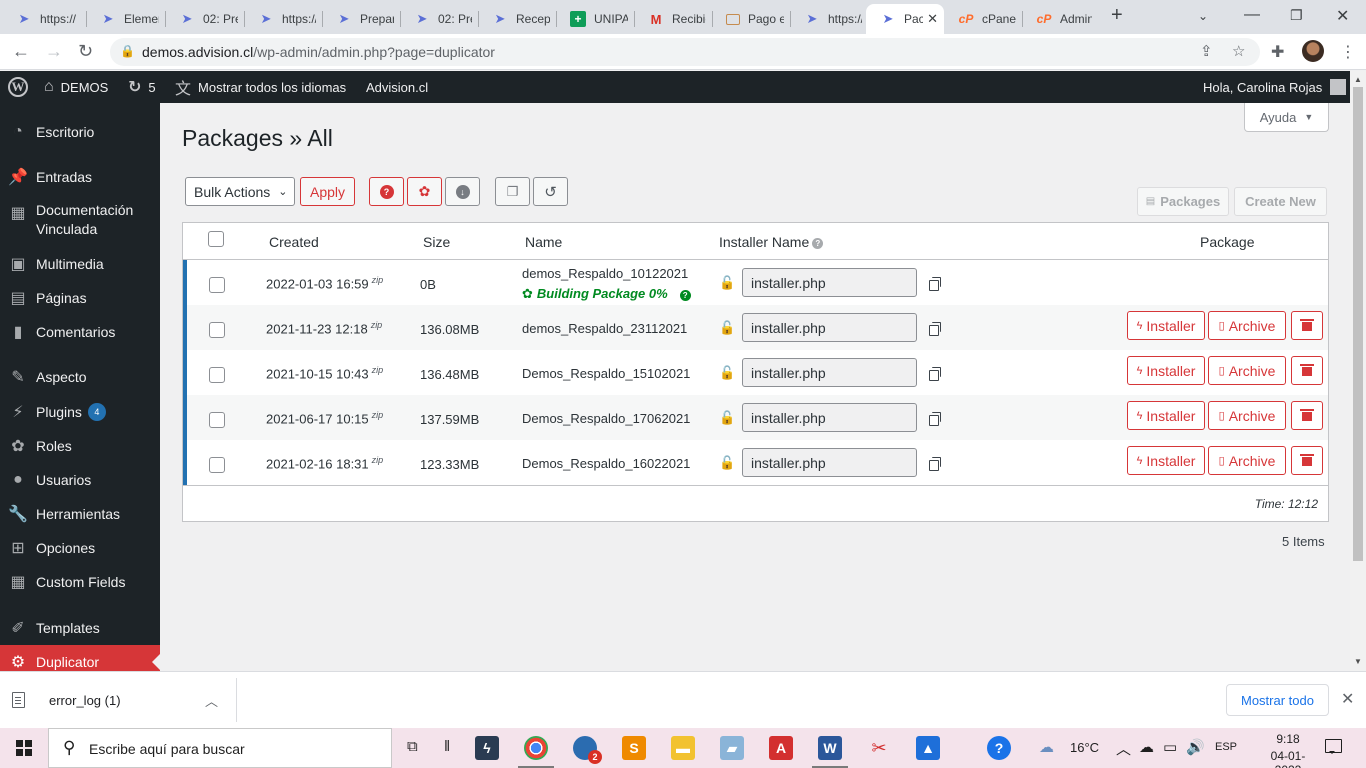 The width and height of the screenshot is (1366, 768). Describe the element at coordinates (80, 548) in the screenshot. I see `sidebar-item-opciones: ⊞ Opciones` at that location.